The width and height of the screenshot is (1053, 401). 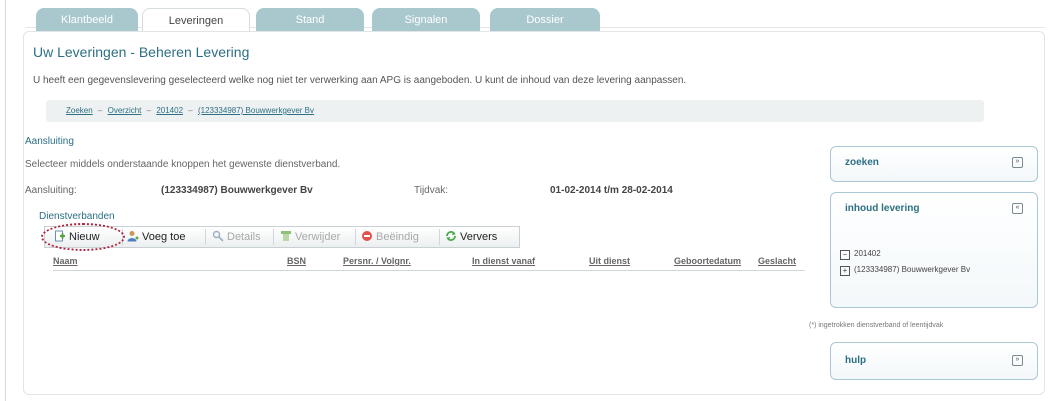 What do you see at coordinates (77, 216) in the screenshot?
I see `dienstverbanden-title: Dienstverbanden` at bounding box center [77, 216].